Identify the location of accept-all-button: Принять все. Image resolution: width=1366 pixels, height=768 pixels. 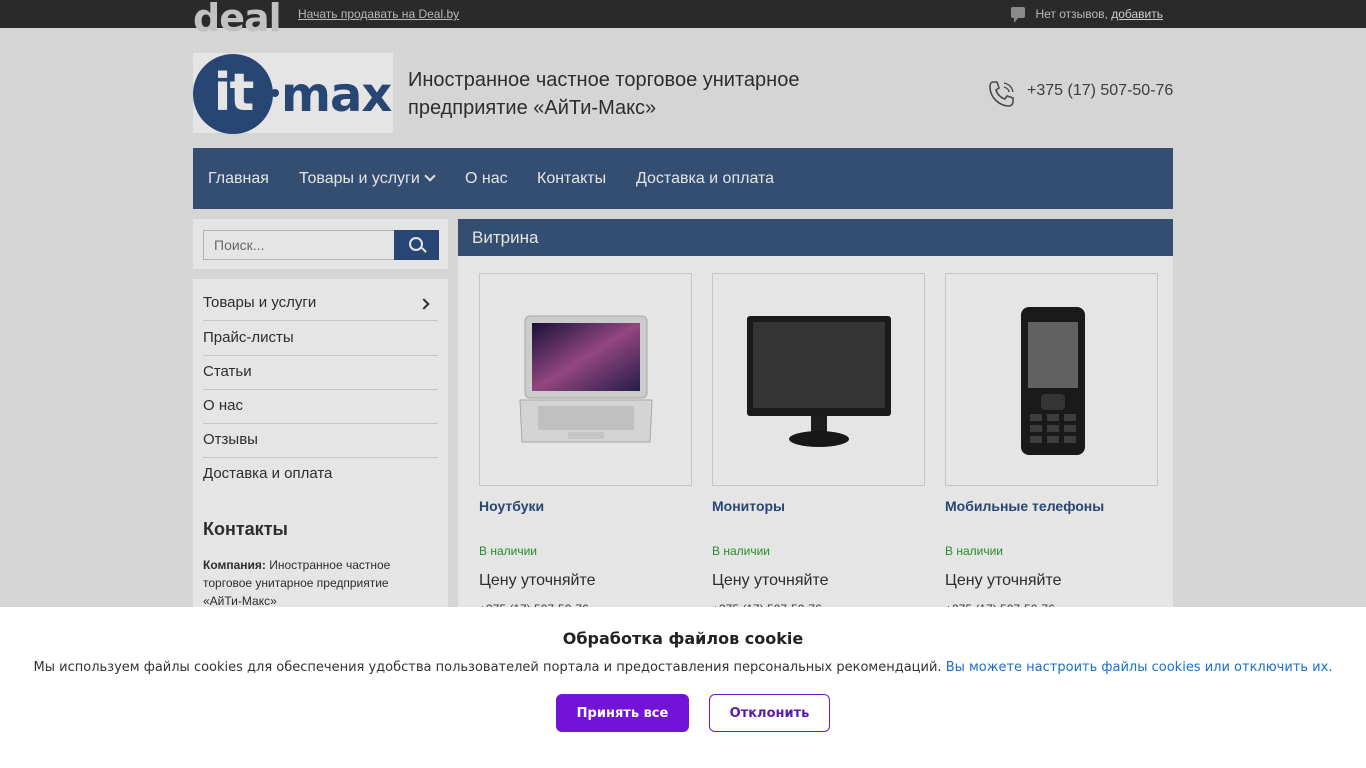
(622, 713).